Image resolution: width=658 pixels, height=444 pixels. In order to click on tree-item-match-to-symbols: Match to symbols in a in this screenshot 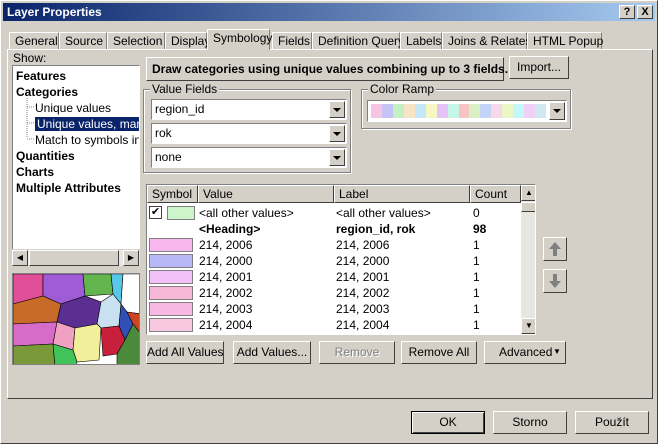, I will do `click(87, 140)`.